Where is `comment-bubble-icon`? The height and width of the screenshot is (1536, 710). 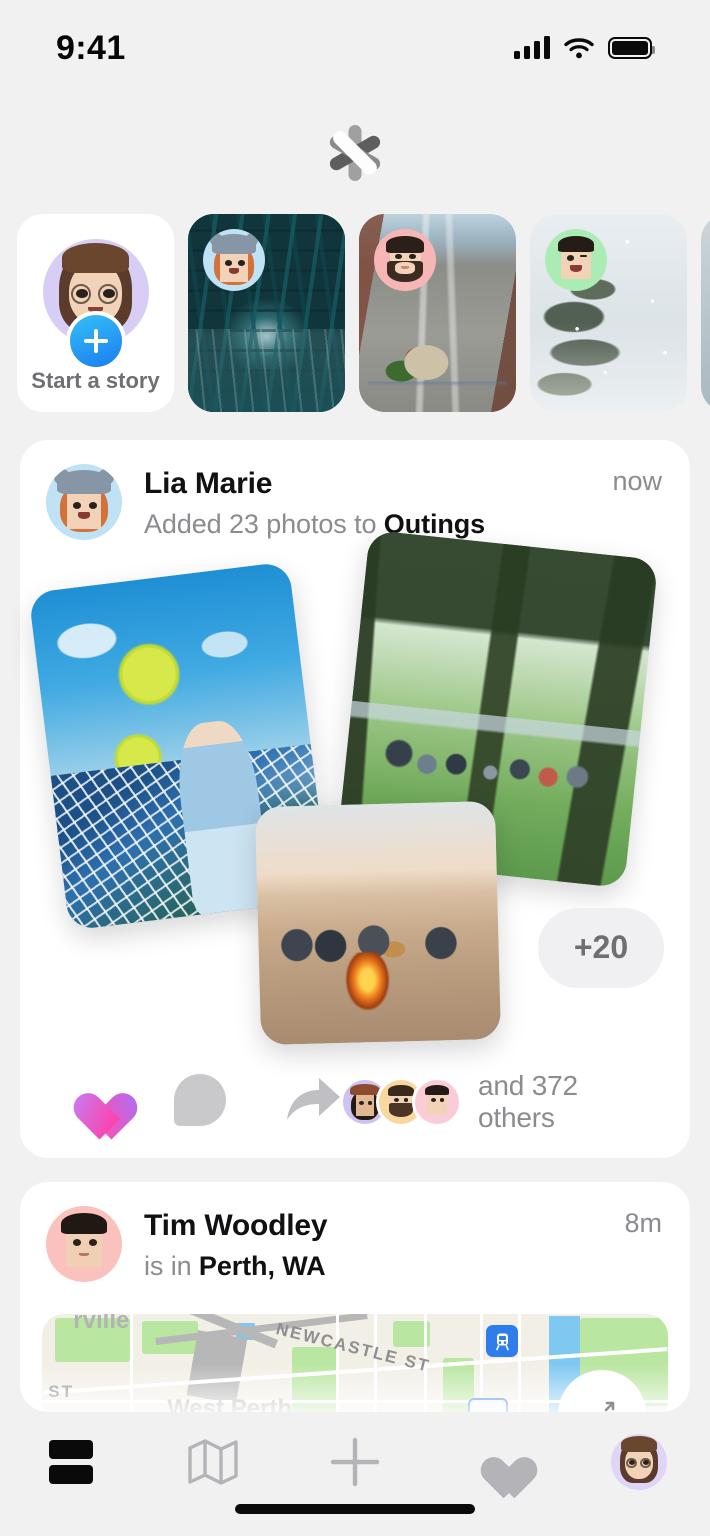
comment-bubble-icon is located at coordinates (202, 1102).